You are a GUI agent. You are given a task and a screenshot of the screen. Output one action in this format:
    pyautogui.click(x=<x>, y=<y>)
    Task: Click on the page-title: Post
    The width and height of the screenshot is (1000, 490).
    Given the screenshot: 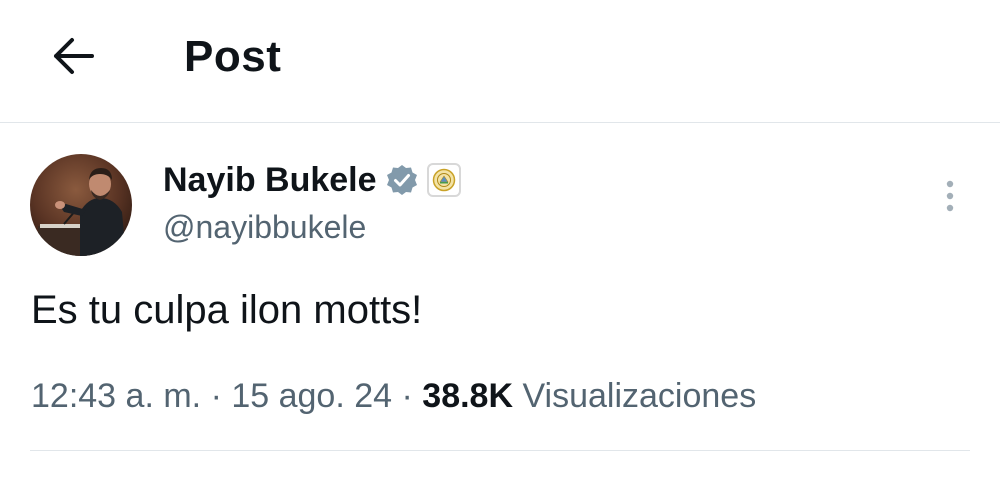 What is the action you would take?
    pyautogui.click(x=233, y=56)
    